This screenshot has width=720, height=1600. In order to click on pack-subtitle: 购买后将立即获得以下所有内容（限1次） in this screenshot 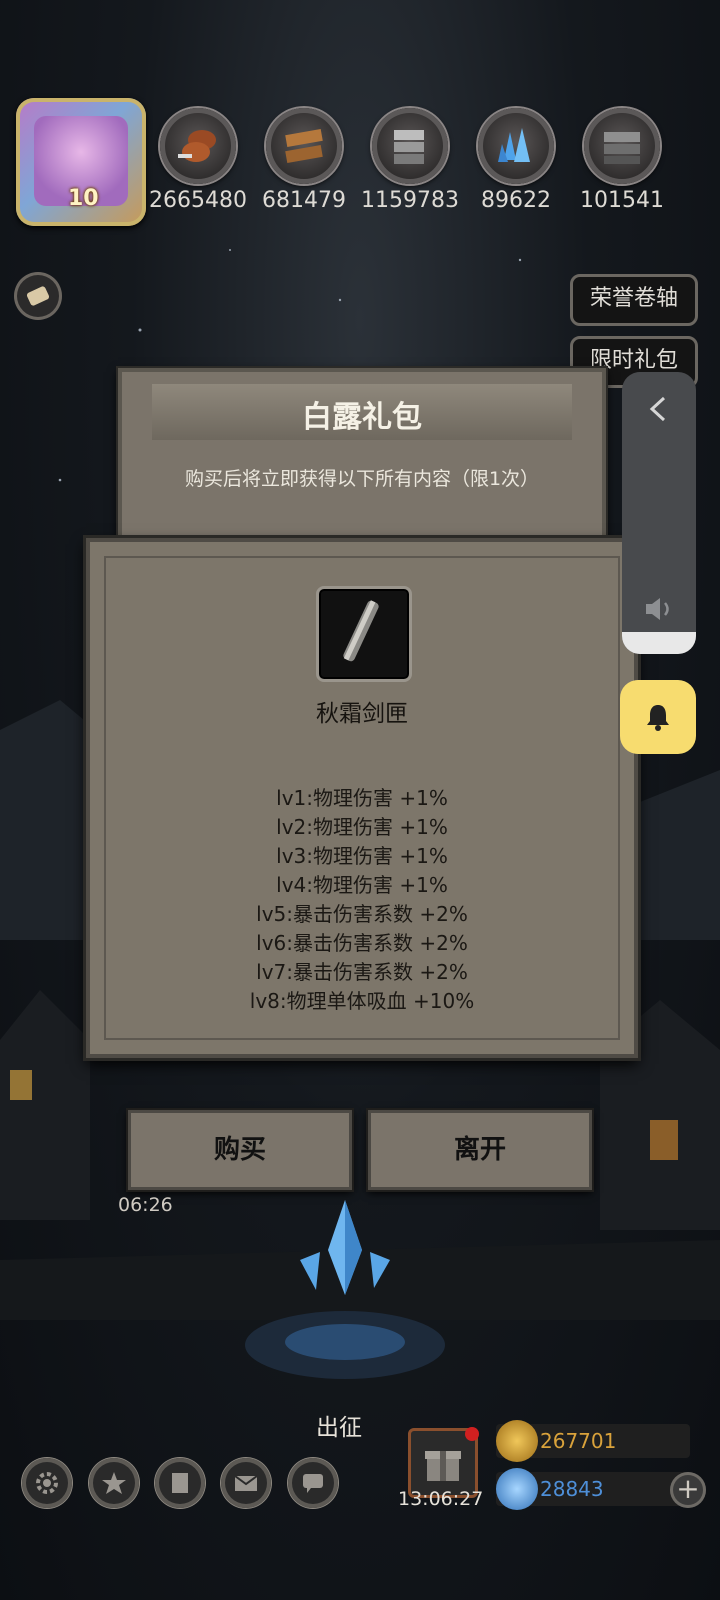, I will do `click(362, 479)`.